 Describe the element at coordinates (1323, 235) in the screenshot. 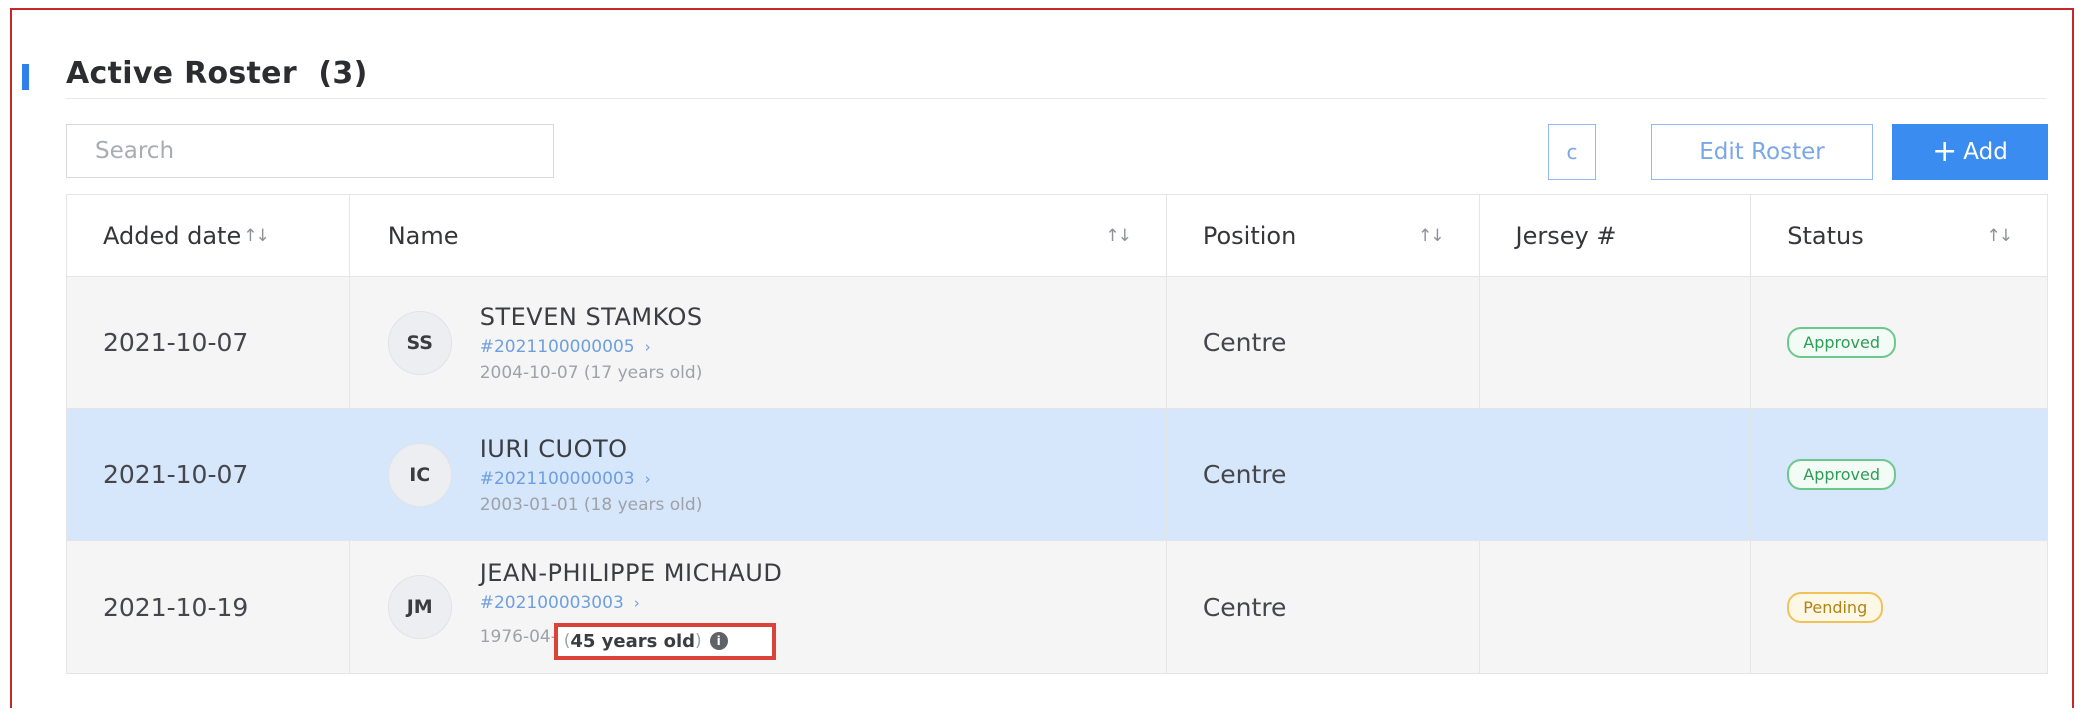

I see `header-position: Position ↑↓` at that location.